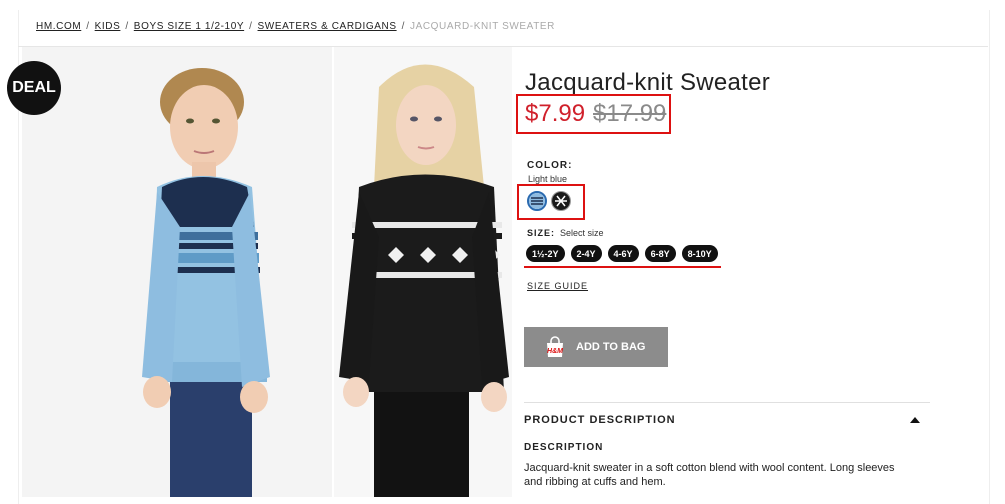 The width and height of the screenshot is (1005, 504). Describe the element at coordinates (600, 420) in the screenshot. I see `product-description-heading: PRODUCT DESCRIPTION` at that location.